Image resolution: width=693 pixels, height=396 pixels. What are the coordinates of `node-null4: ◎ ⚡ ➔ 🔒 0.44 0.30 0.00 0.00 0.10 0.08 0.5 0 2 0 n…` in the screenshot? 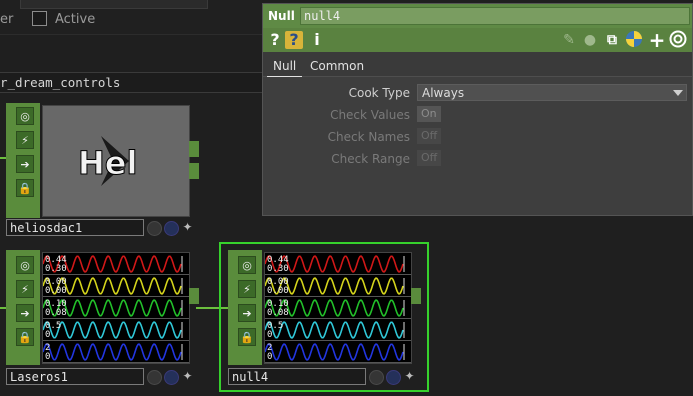 It's located at (325, 317).